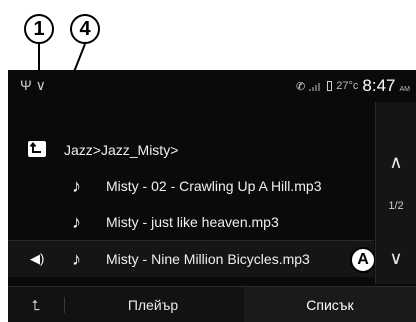 The image size is (416, 322). What do you see at coordinates (395, 193) in the screenshot?
I see `scroll-panel: ∧ 1/2 ∨` at bounding box center [395, 193].